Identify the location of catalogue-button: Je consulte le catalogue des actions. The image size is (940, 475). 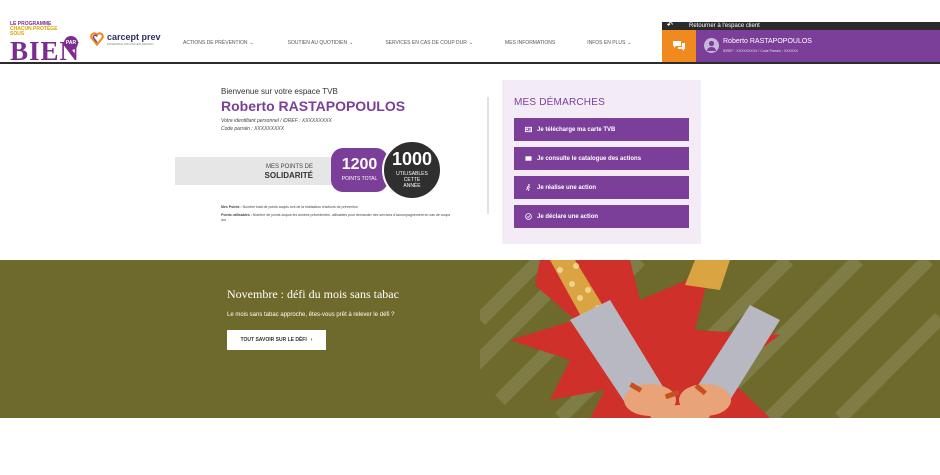
(601, 158).